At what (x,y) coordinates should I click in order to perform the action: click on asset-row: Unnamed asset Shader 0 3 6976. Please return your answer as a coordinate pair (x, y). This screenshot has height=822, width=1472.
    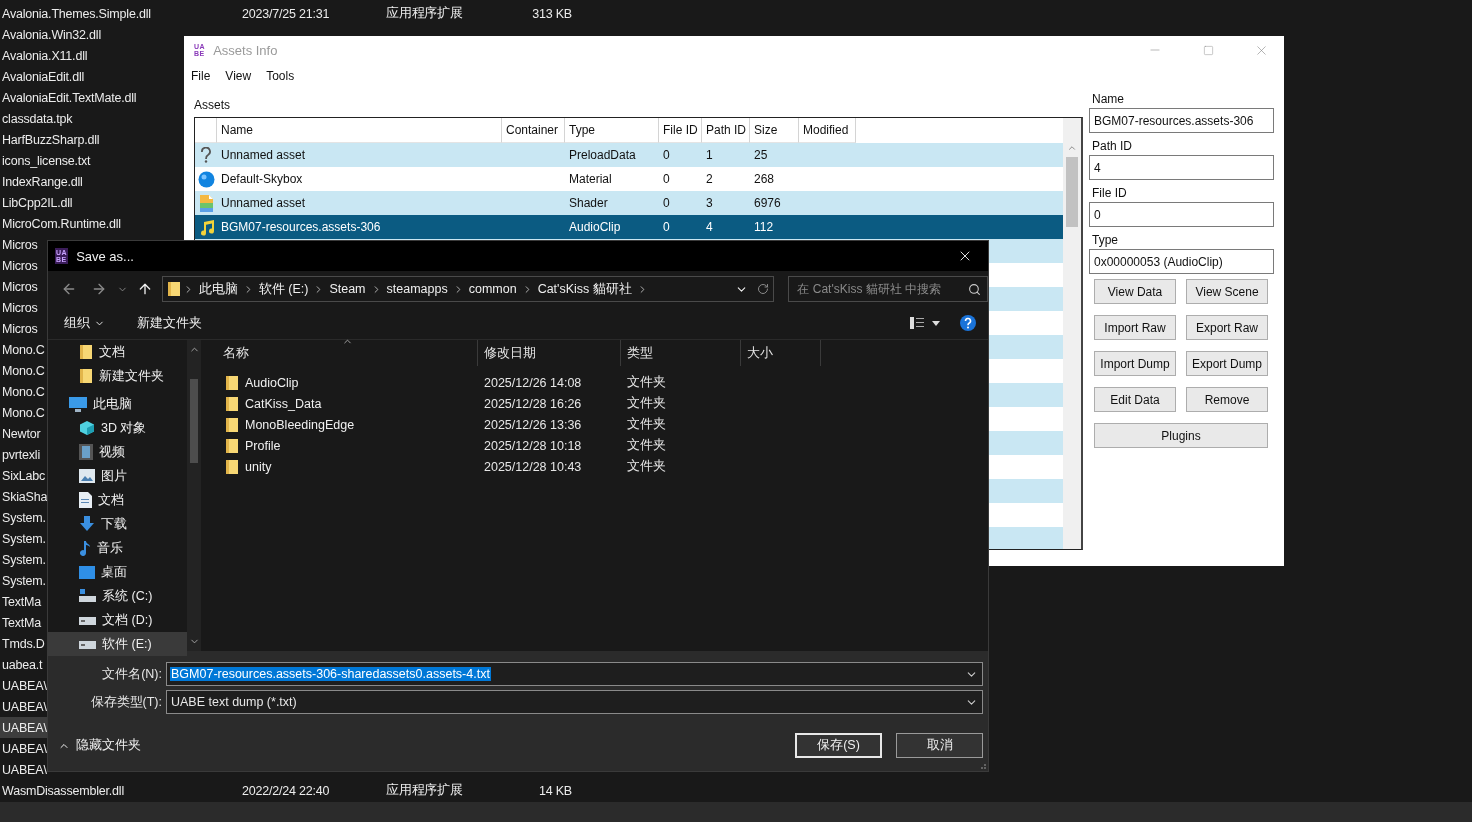
    Looking at the image, I should click on (629, 203).